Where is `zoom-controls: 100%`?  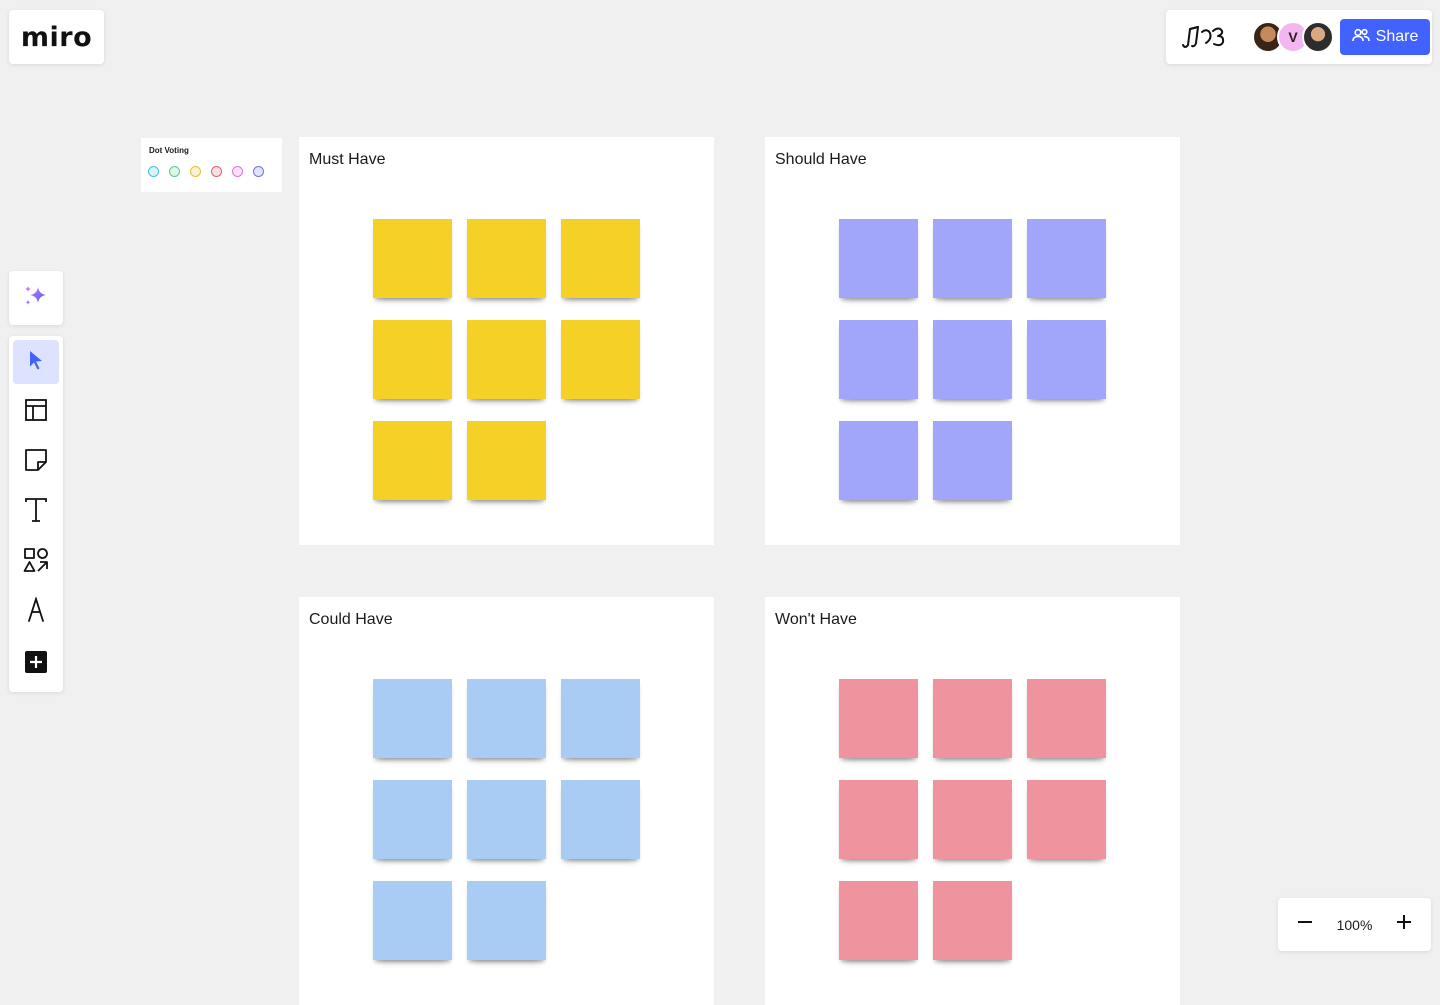 zoom-controls: 100% is located at coordinates (1354, 924).